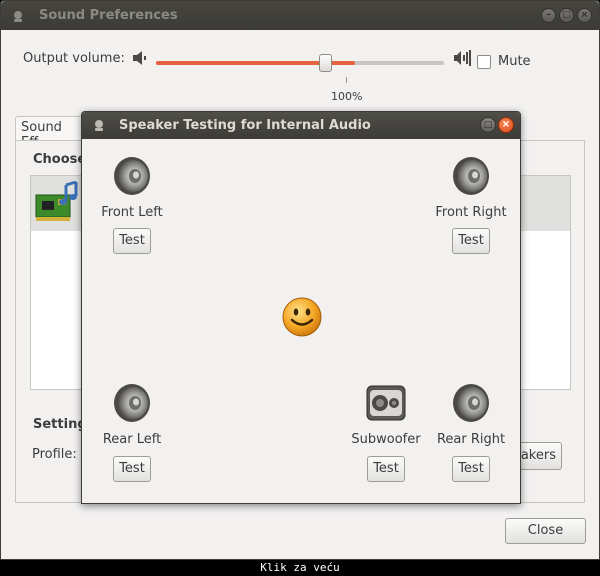  Describe the element at coordinates (471, 439) in the screenshot. I see `channel-label-rear-right: Rear Right` at that location.